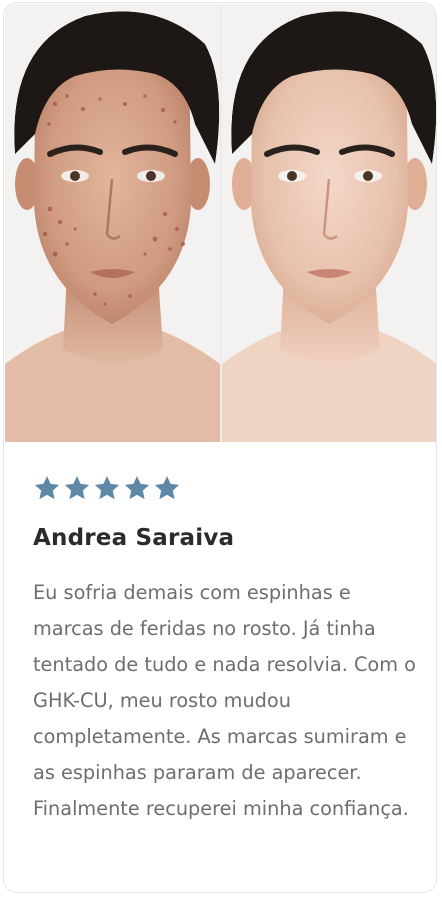  Describe the element at coordinates (134, 538) in the screenshot. I see `reviewer-name: Andrea Saraiva` at that location.